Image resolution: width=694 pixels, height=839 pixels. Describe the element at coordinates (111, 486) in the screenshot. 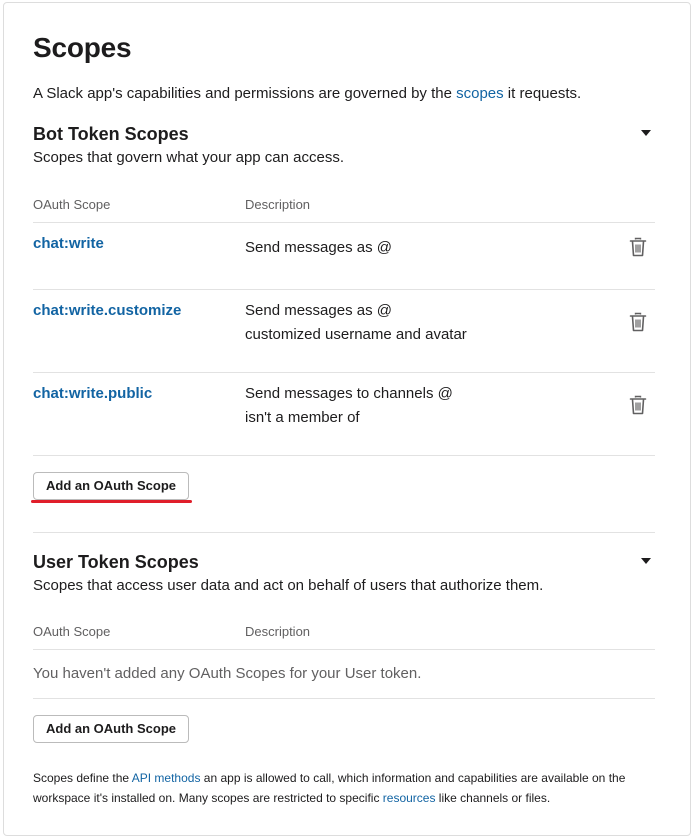

I see `add-bot-scope-button: Add an OAuth Scope` at that location.